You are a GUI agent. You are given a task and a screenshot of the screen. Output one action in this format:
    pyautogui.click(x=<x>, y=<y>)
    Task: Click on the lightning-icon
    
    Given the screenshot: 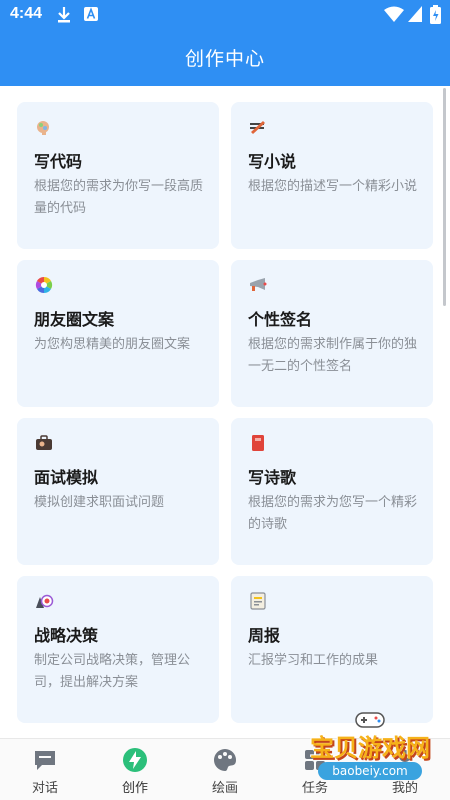 What is the action you would take?
    pyautogui.click(x=135, y=760)
    